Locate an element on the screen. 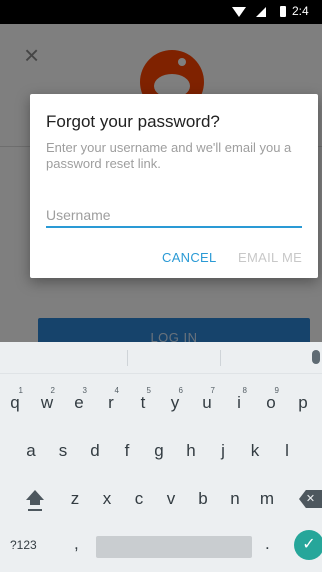  key-u: u7 is located at coordinates (207, 403).